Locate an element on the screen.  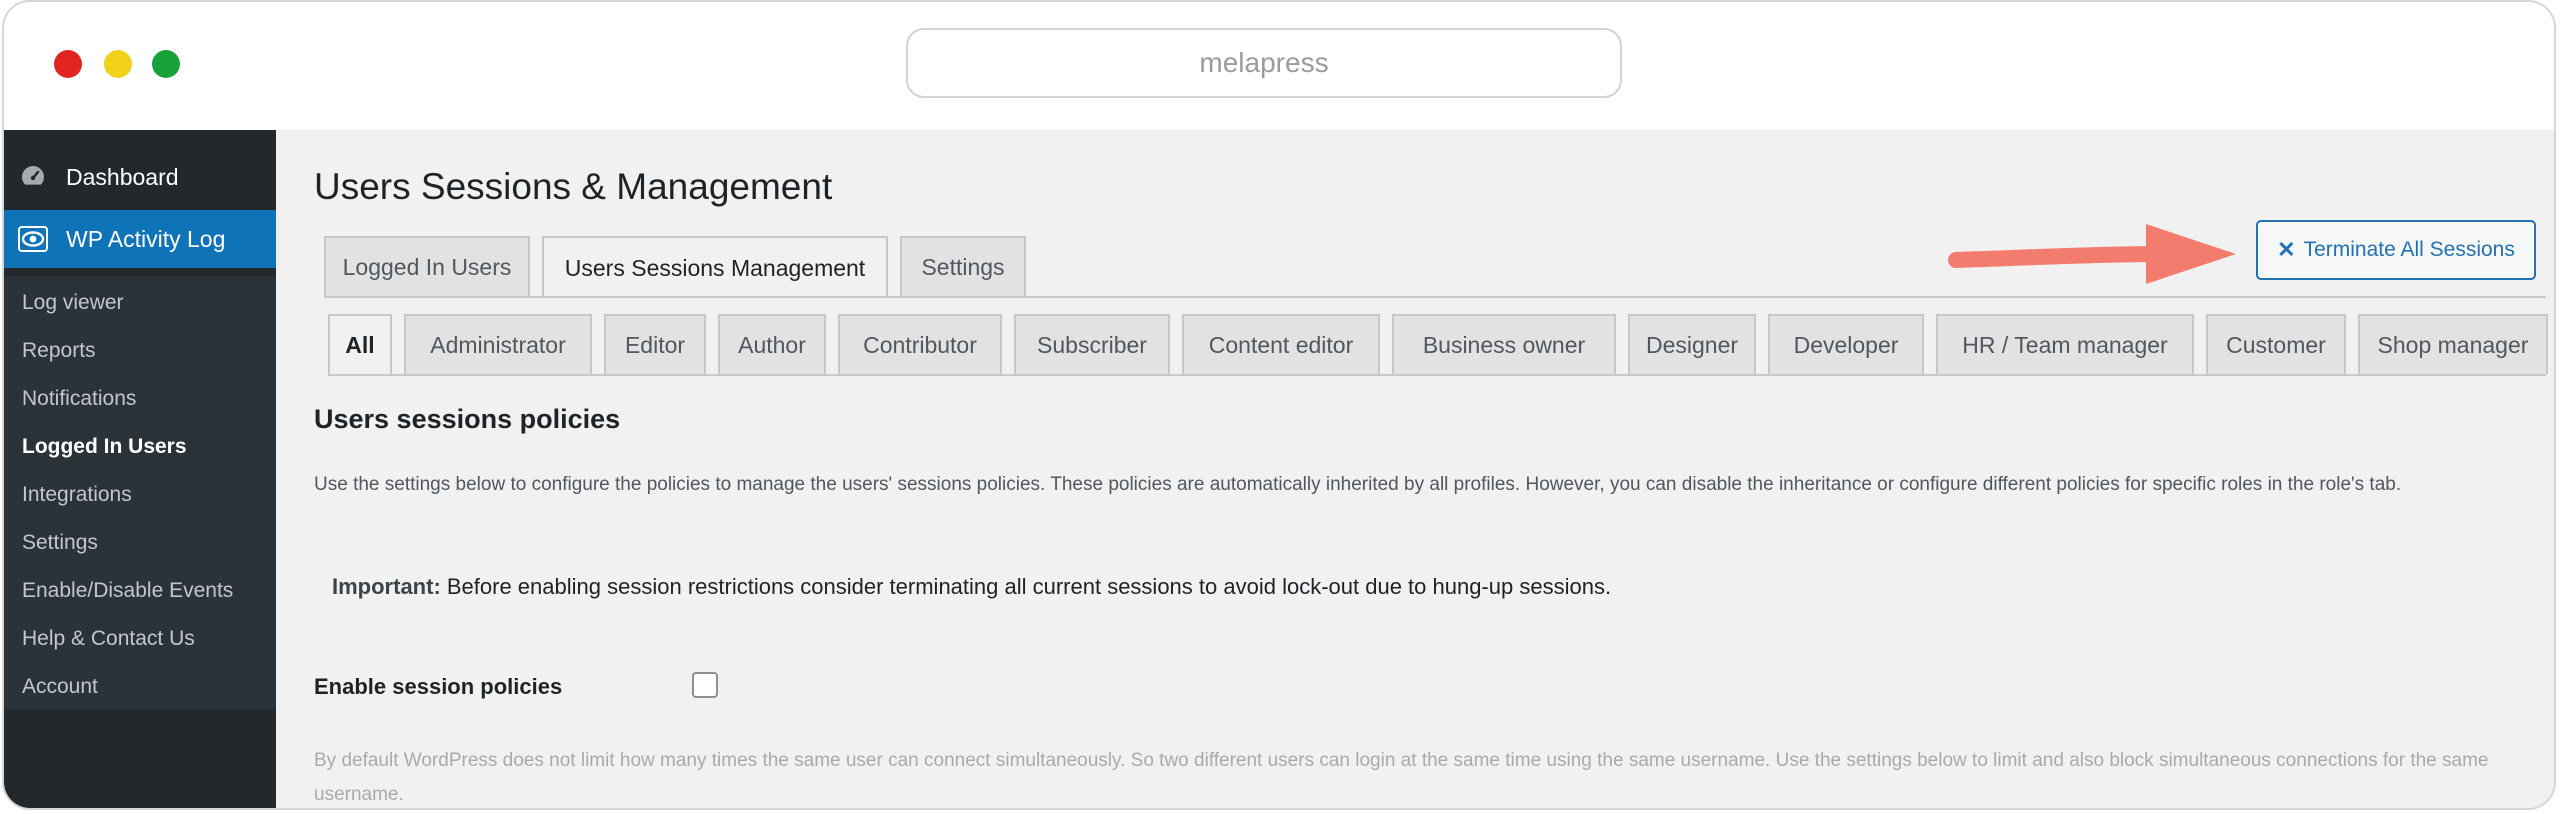
section-title: Users sessions policies is located at coordinates (467, 419).